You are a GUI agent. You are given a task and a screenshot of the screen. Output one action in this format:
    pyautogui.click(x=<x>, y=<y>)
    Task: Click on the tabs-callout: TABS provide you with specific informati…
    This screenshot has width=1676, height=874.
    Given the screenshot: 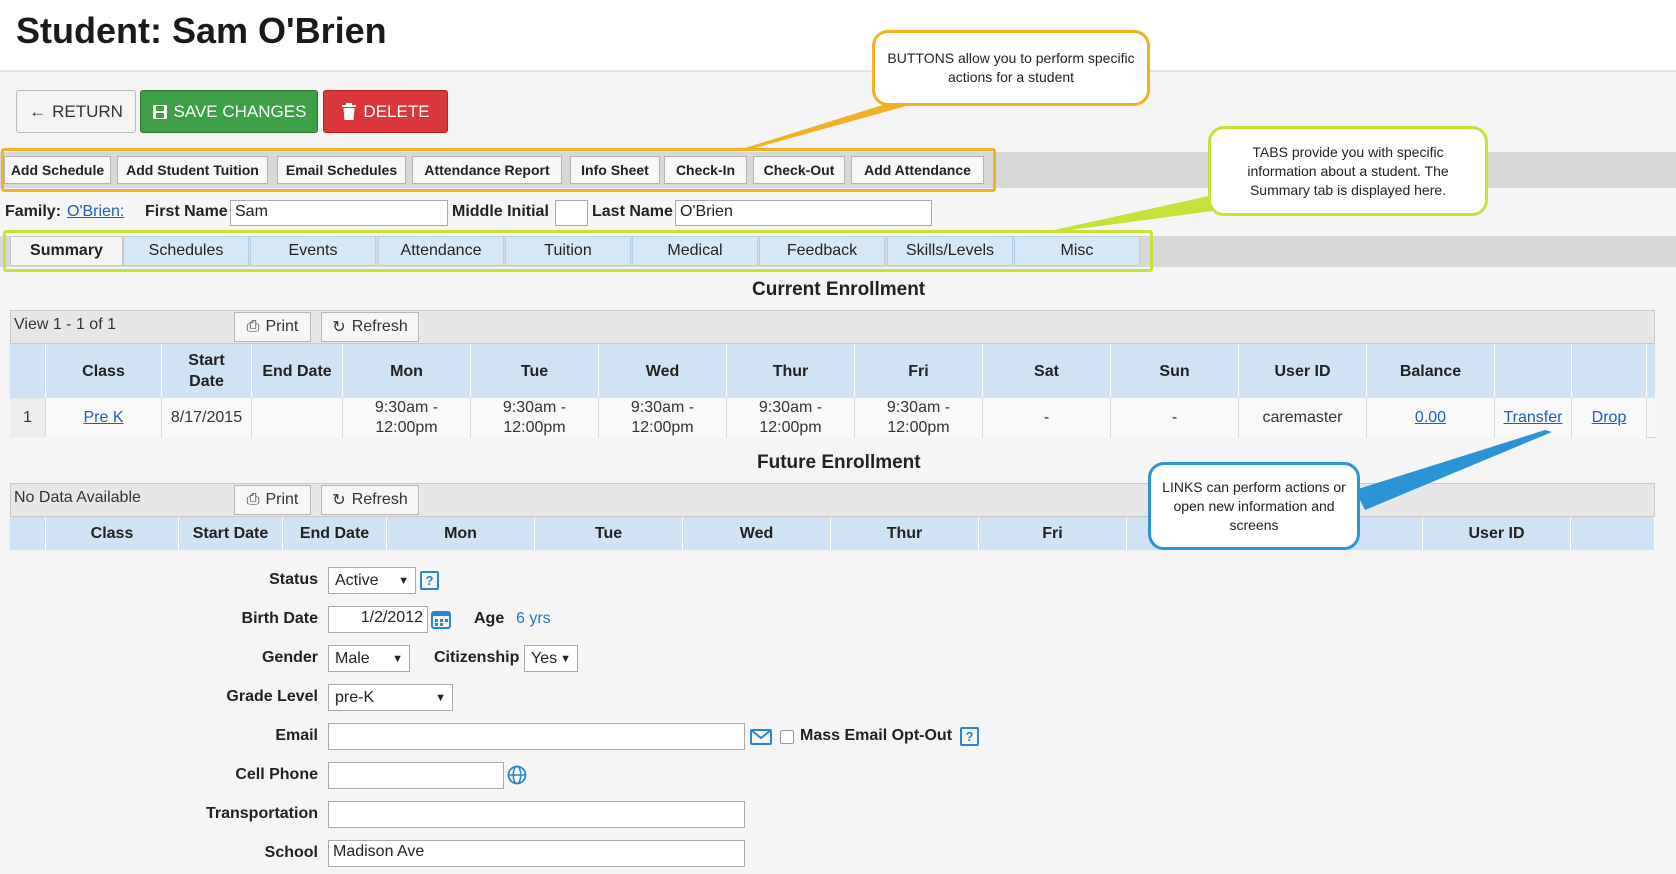 What is the action you would take?
    pyautogui.click(x=1348, y=171)
    